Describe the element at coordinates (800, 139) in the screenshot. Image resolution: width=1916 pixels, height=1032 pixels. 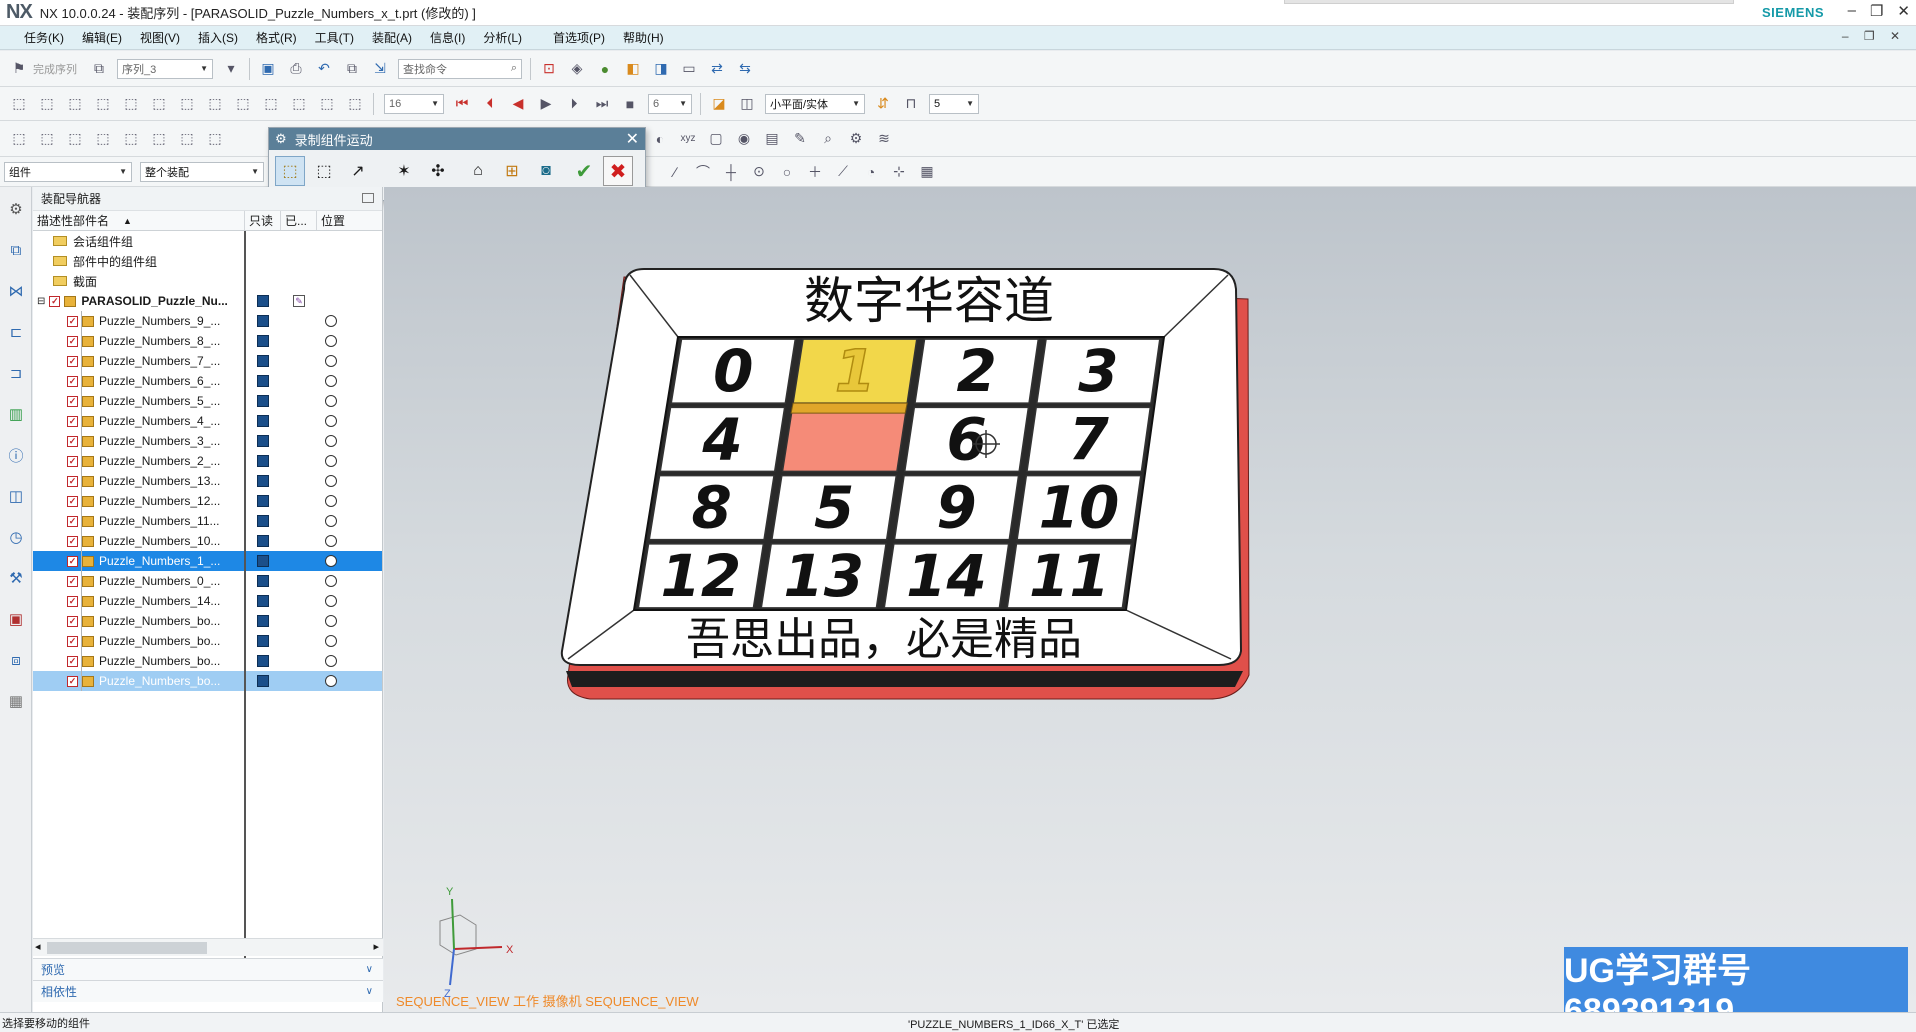
I see `brush-icon: ✎` at that location.